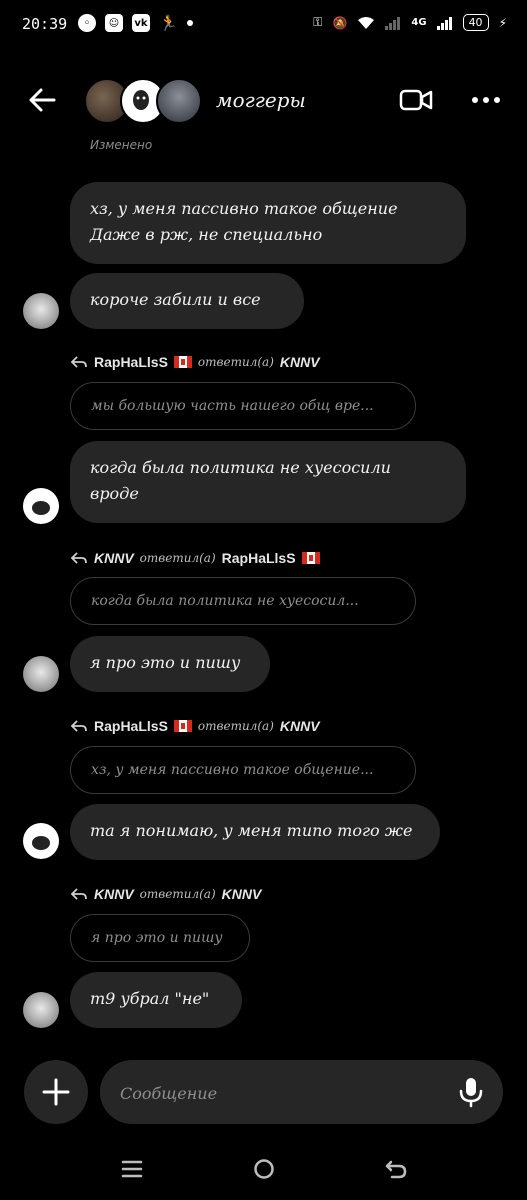  I want to click on add-attachment-button, so click(56, 1092).